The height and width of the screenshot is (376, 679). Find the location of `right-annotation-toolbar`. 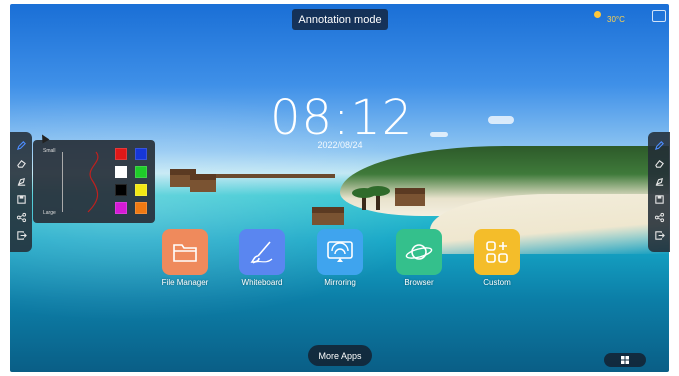

right-annotation-toolbar is located at coordinates (659, 192).